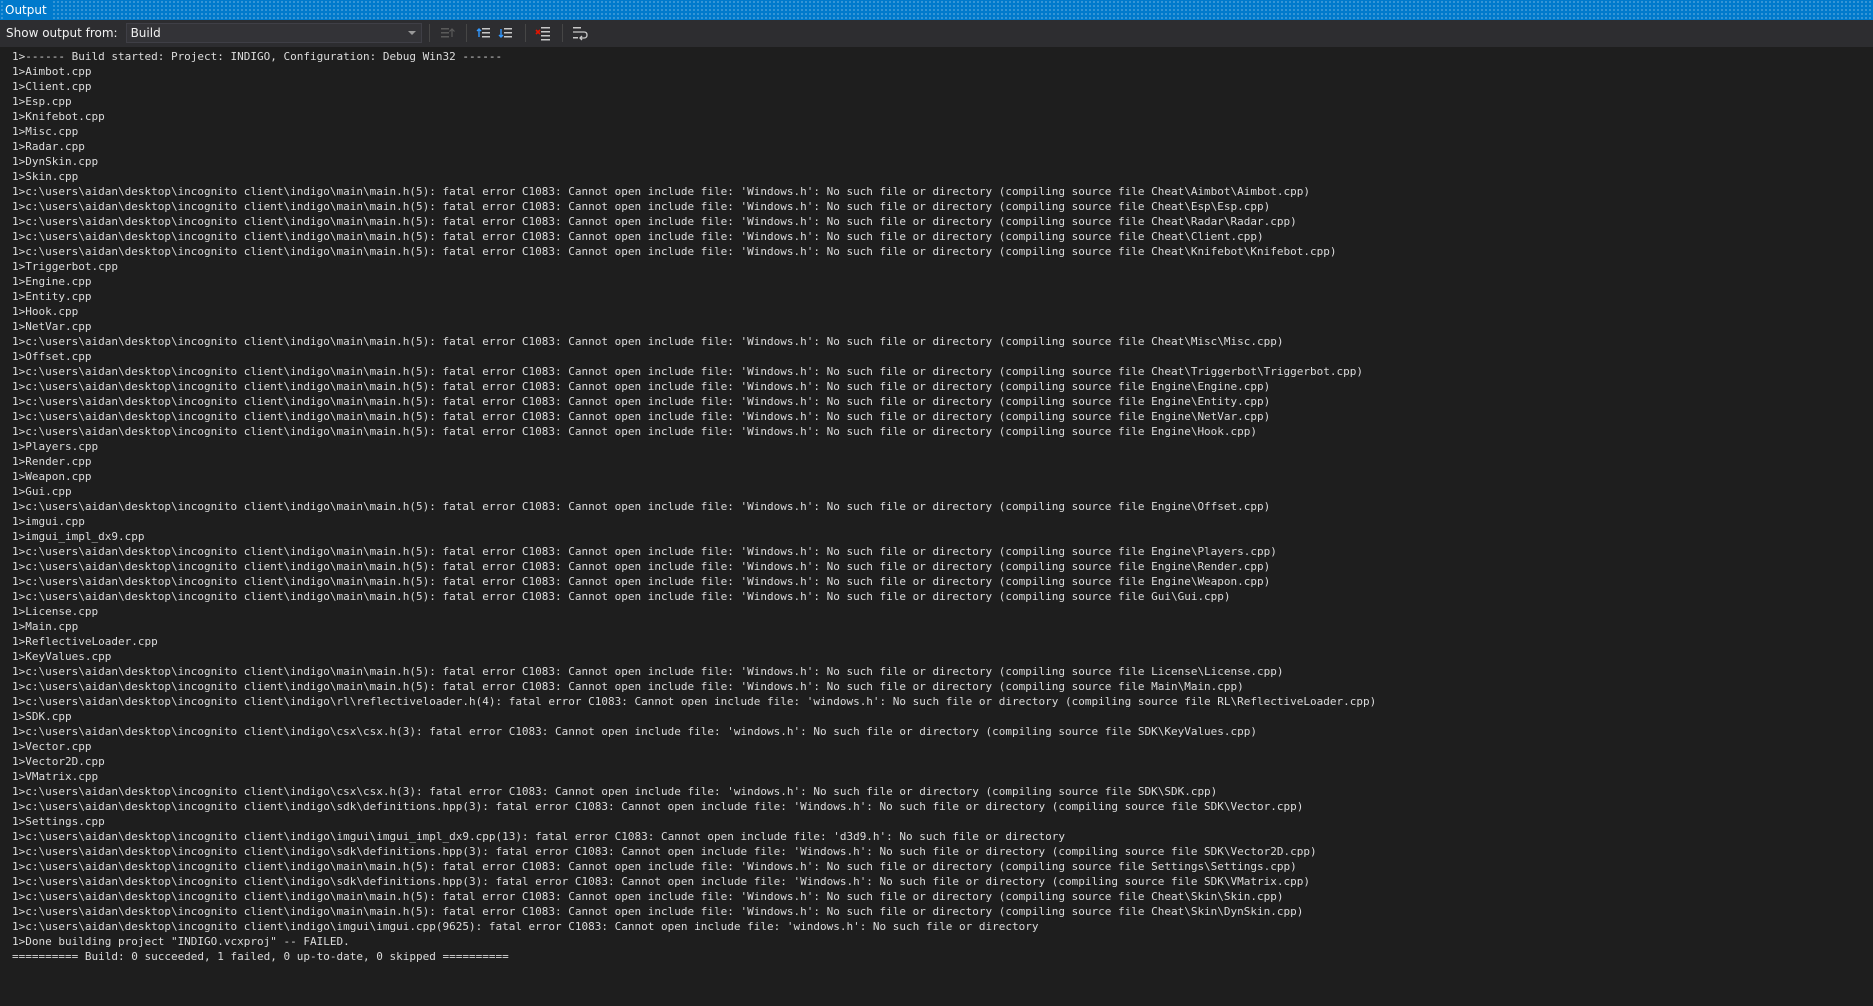 This screenshot has height=1006, width=1873. I want to click on output-line: 1>Players.cpp, so click(55, 446).